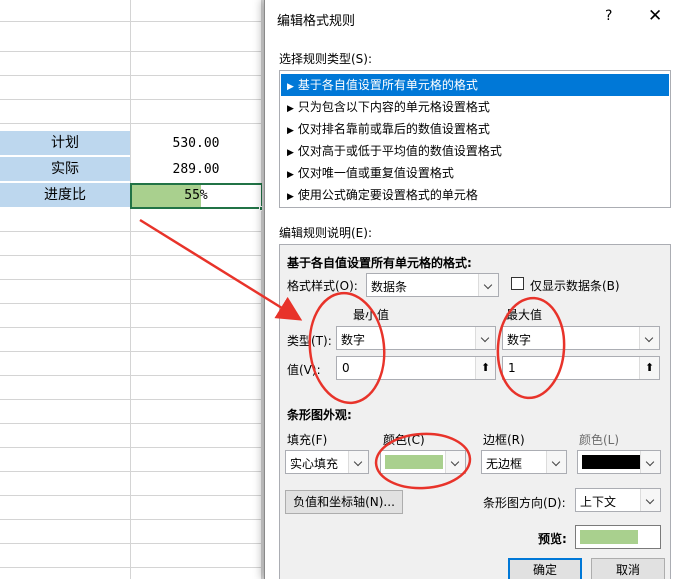 Image resolution: width=678 pixels, height=579 pixels. Describe the element at coordinates (608, 16) in the screenshot. I see `help-button: ?` at that location.